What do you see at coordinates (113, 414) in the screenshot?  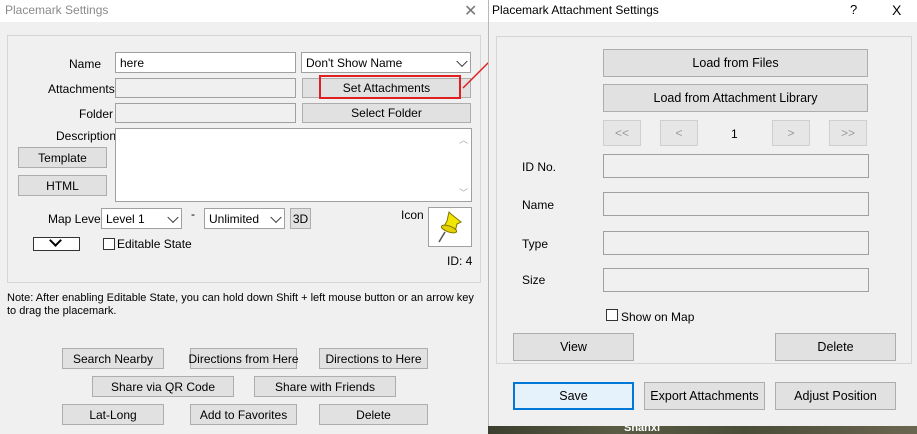 I see `lat-long-button: Lat-Long` at bounding box center [113, 414].